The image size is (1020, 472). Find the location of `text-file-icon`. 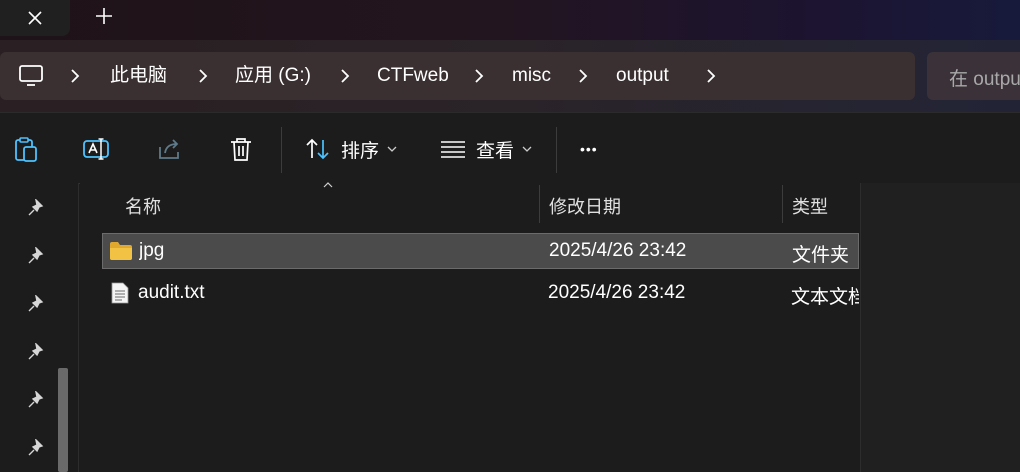

text-file-icon is located at coordinates (120, 293).